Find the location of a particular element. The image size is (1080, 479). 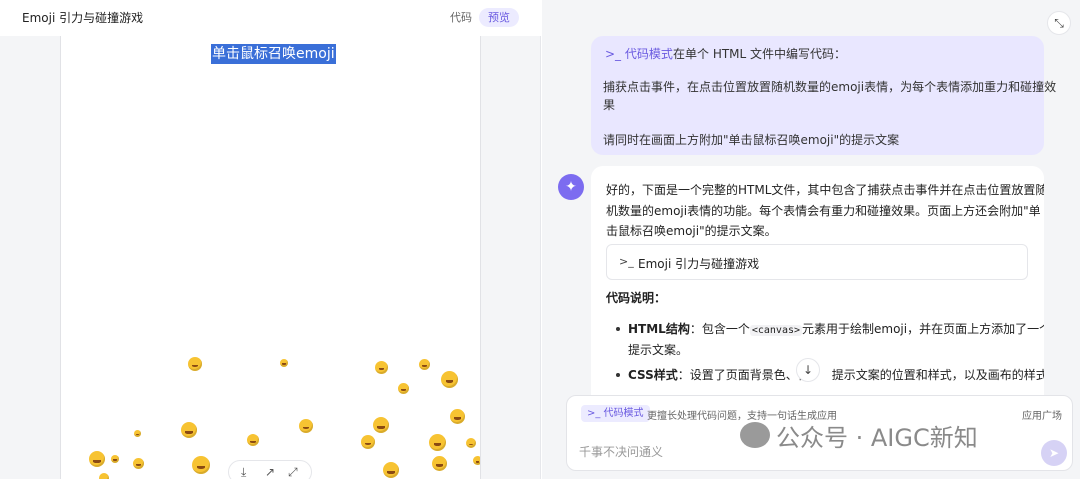

inline-code: <canvas> is located at coordinates (776, 330).